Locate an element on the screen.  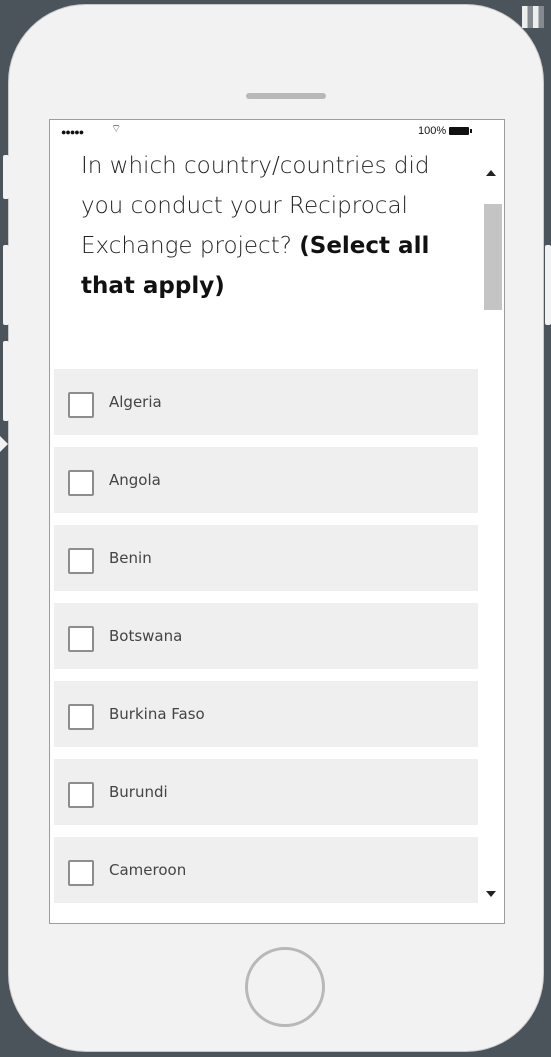
status-bar: ●●●●● ⌔ 100% is located at coordinates (277, 133).